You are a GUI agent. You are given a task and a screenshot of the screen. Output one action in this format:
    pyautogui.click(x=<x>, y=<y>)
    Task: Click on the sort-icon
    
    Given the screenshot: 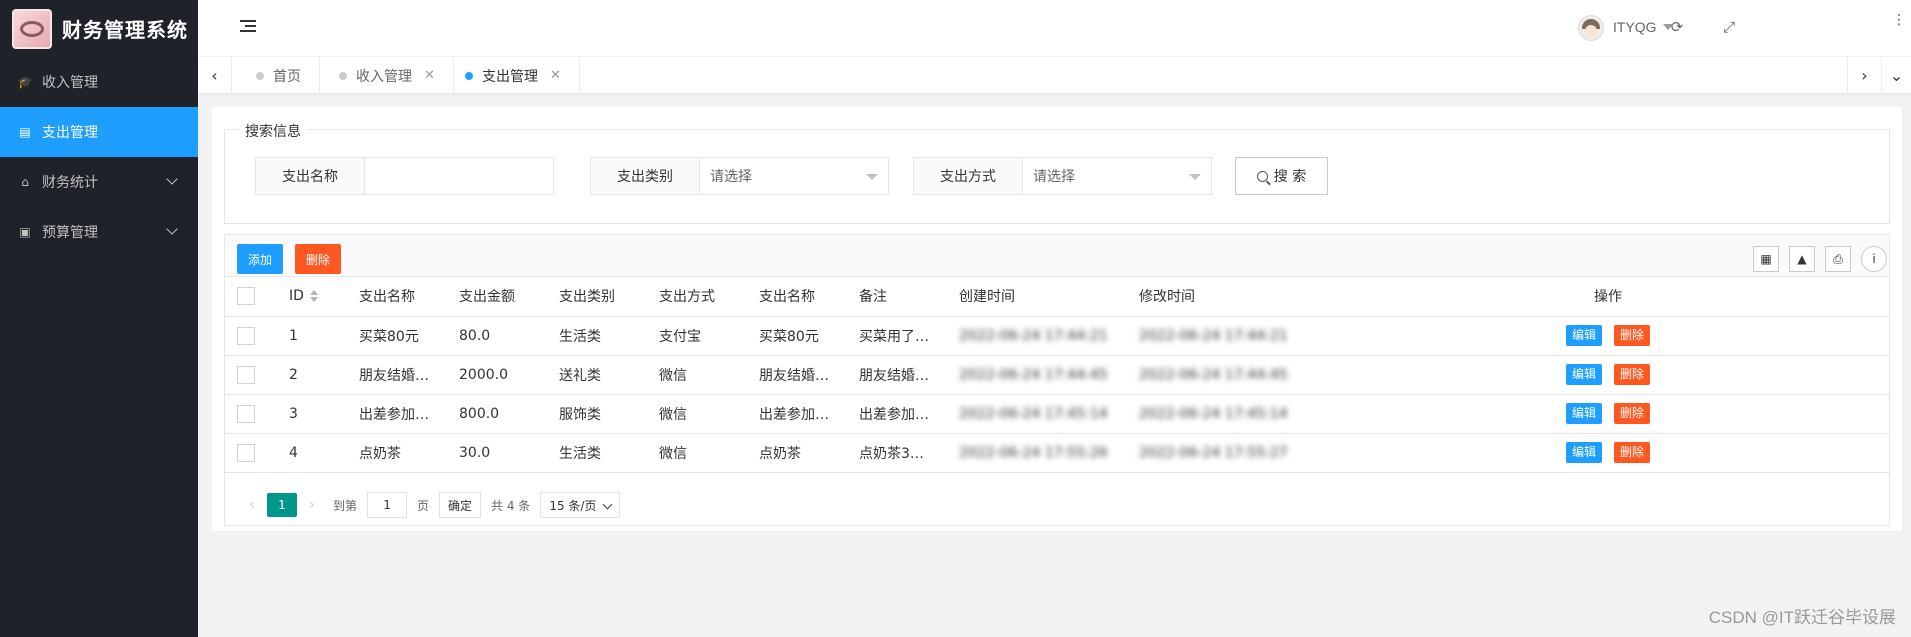 What is the action you would take?
    pyautogui.click(x=313, y=296)
    